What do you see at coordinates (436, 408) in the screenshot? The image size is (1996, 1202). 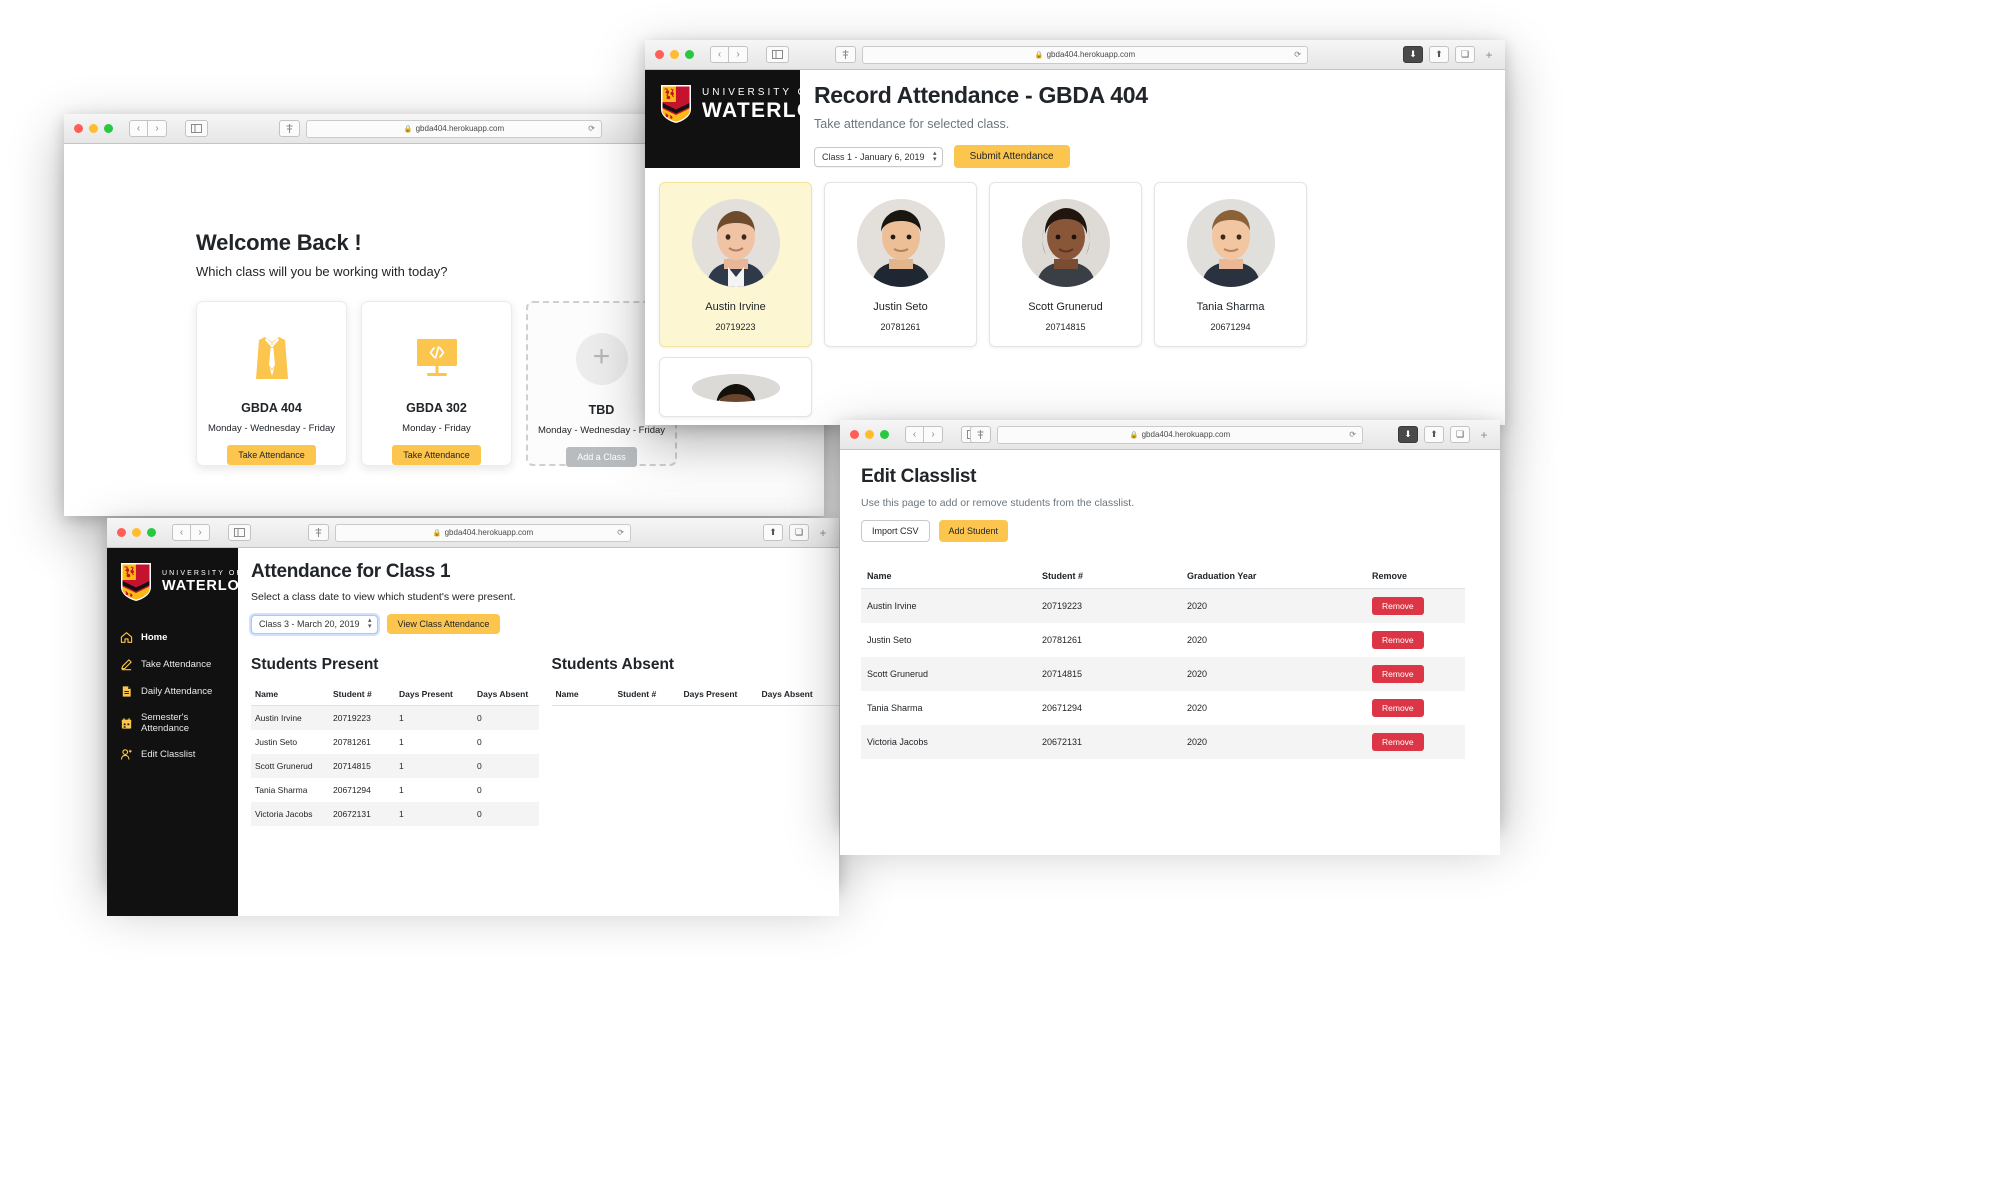 I see `class-card-title: GBDA 302` at bounding box center [436, 408].